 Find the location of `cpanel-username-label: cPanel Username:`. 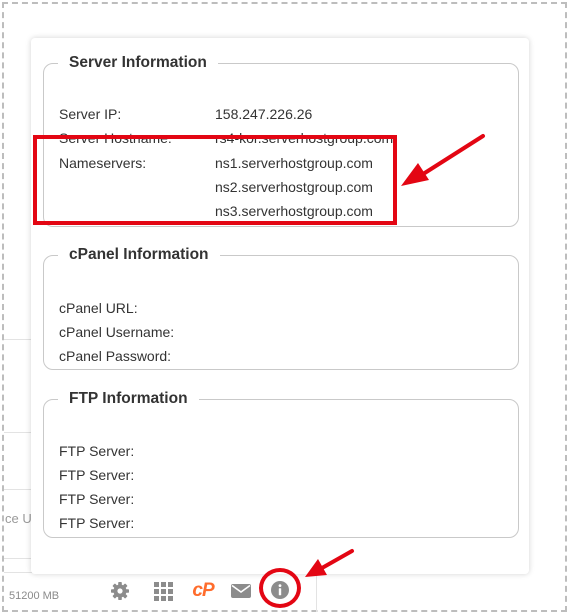

cpanel-username-label: cPanel Username: is located at coordinates (117, 332).